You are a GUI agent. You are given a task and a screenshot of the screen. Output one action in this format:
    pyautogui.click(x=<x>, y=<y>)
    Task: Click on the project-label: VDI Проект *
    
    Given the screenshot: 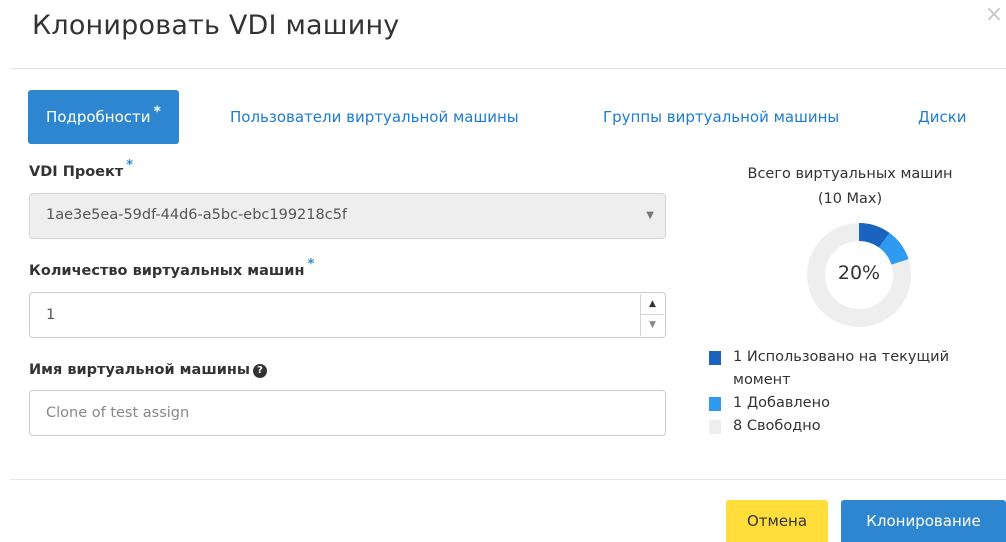 What is the action you would take?
    pyautogui.click(x=81, y=169)
    